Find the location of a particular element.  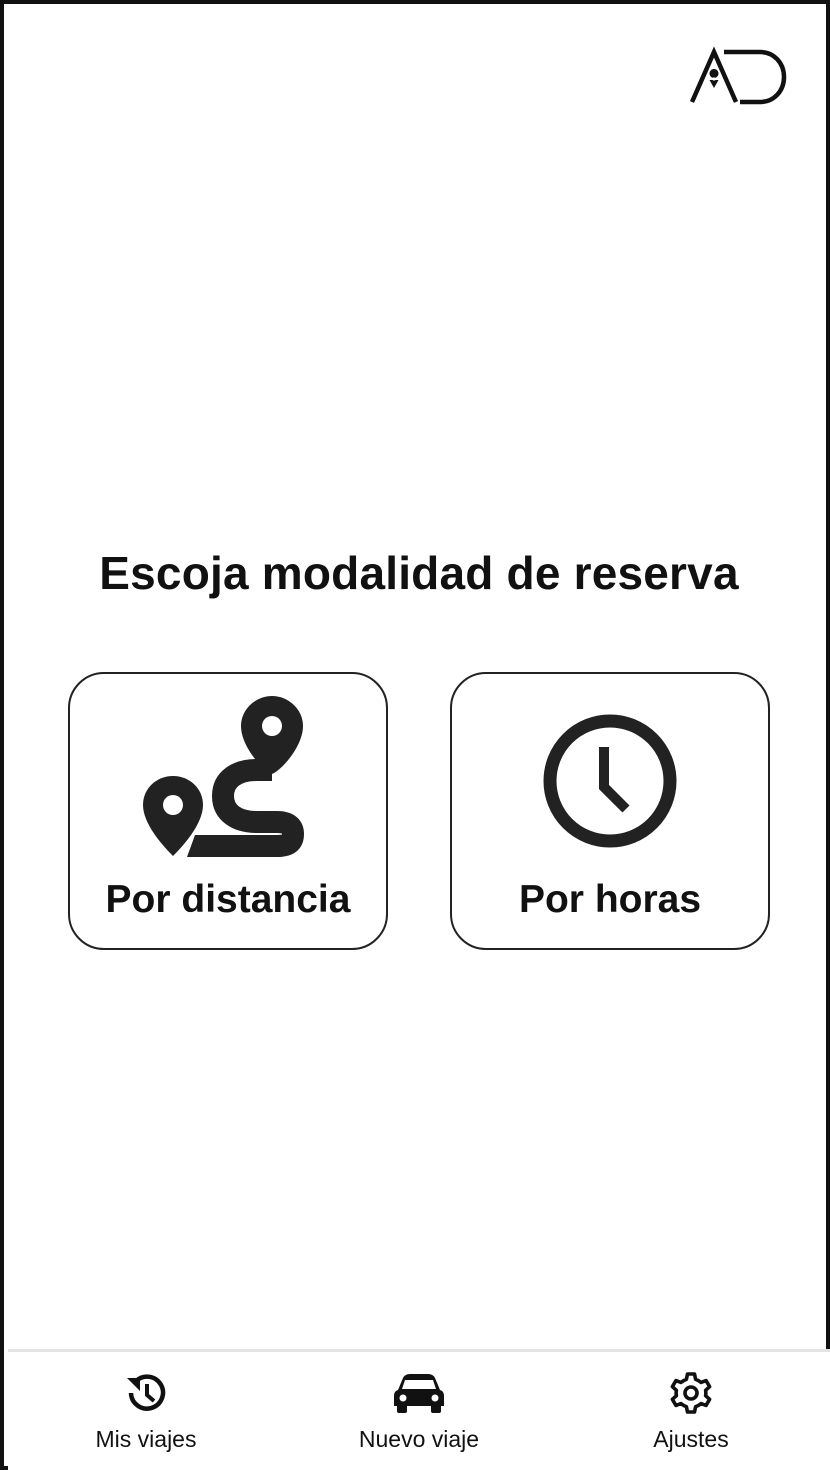

by-distance-option: Por distancia is located at coordinates (228, 811).